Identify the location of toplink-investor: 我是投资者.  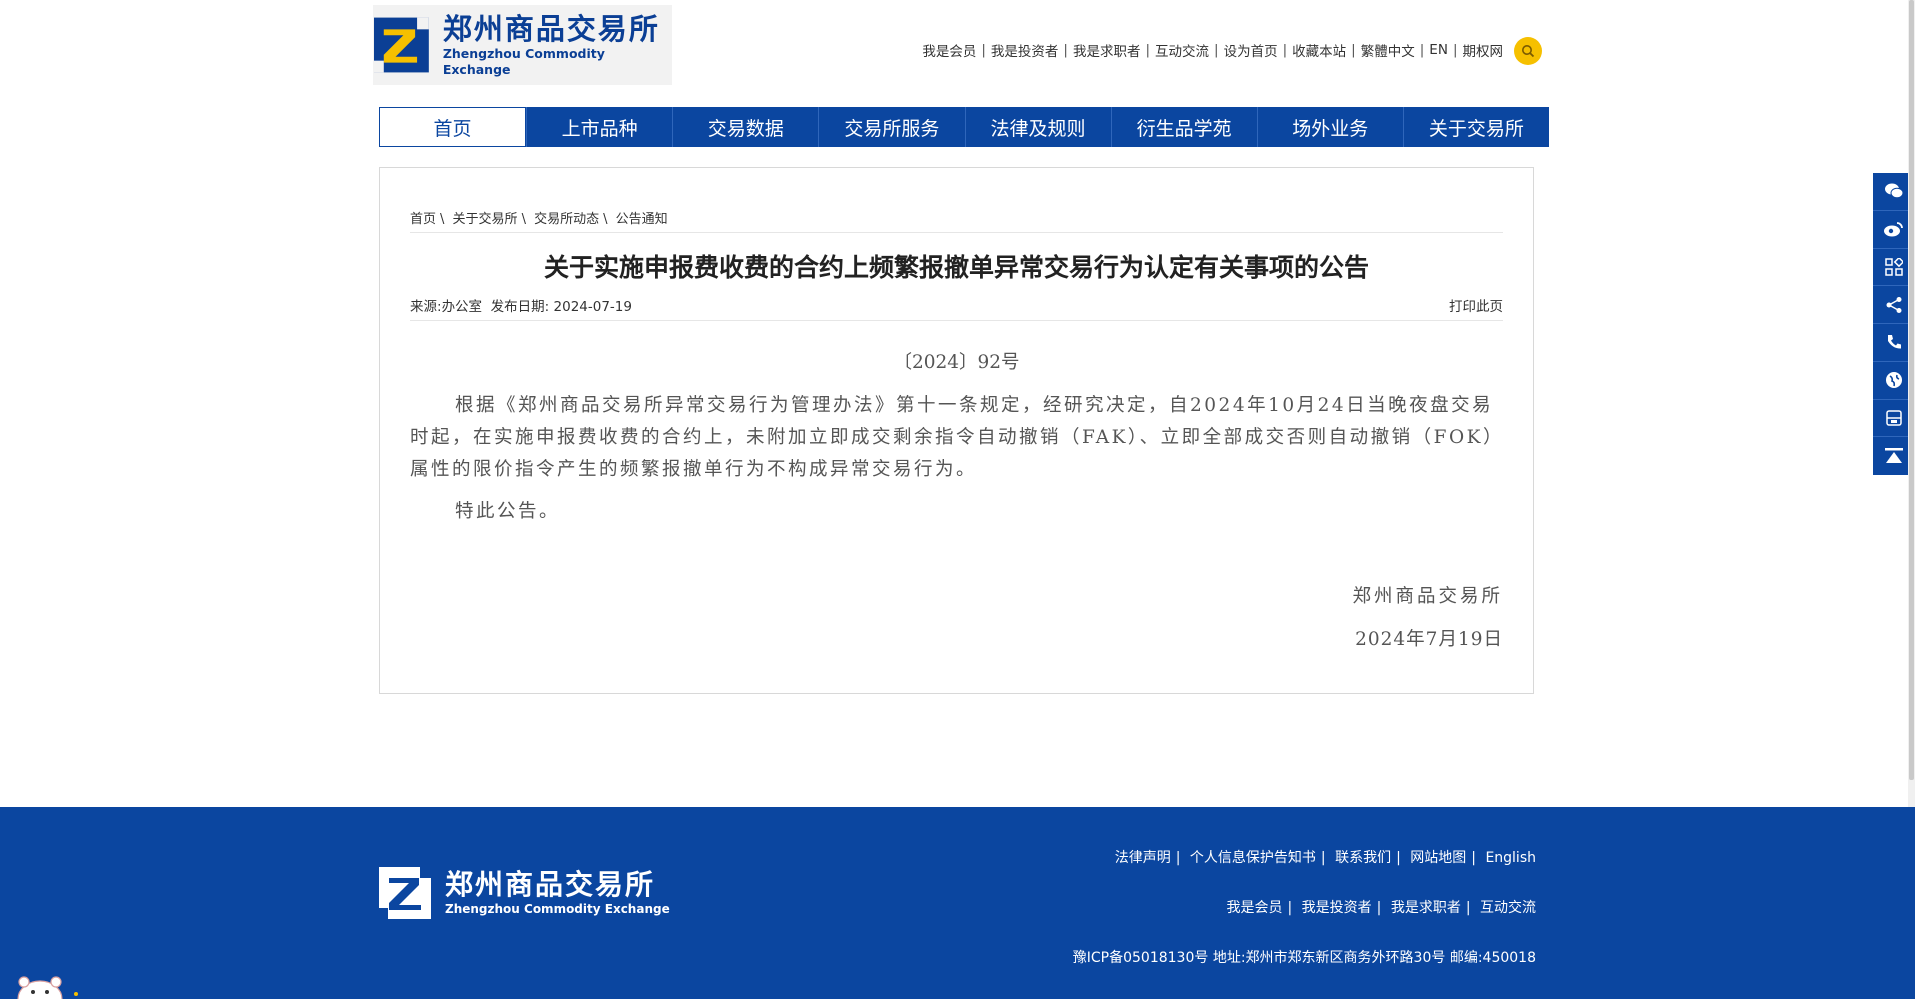
(1025, 50).